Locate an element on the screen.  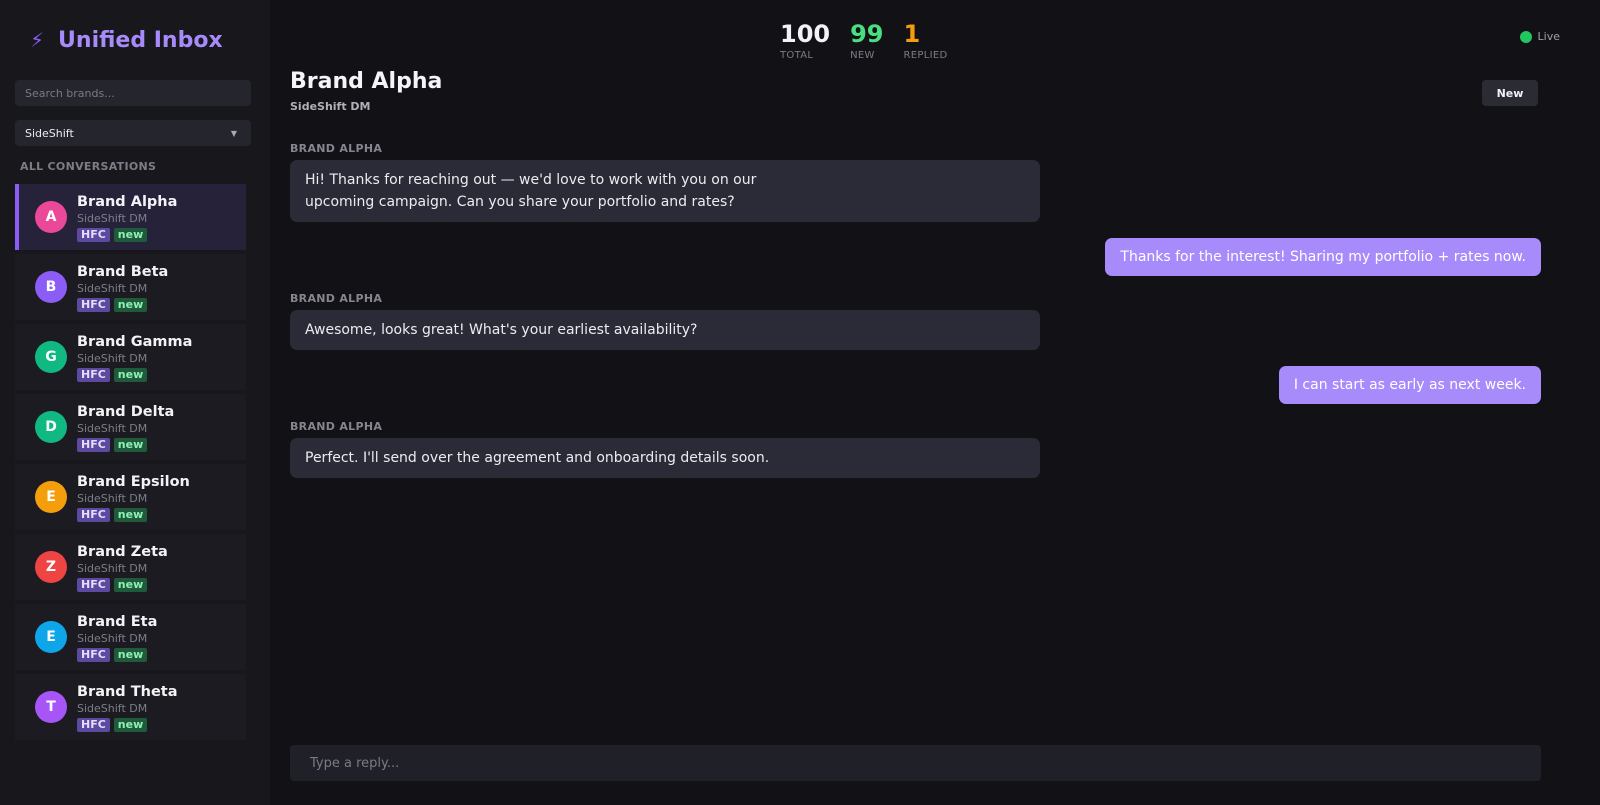
chevron-down-icon: ▼ is located at coordinates (233, 133).